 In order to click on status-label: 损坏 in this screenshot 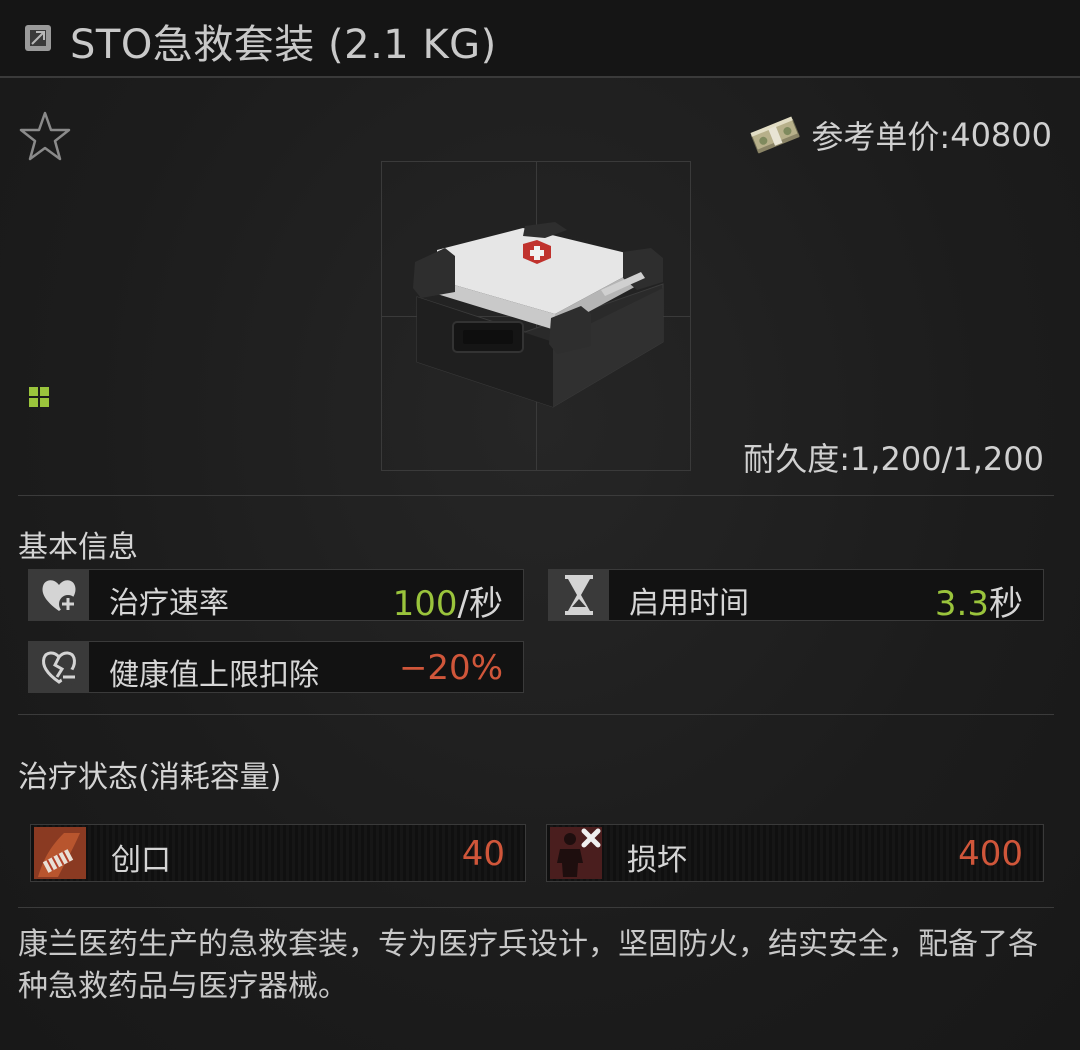, I will do `click(657, 860)`.